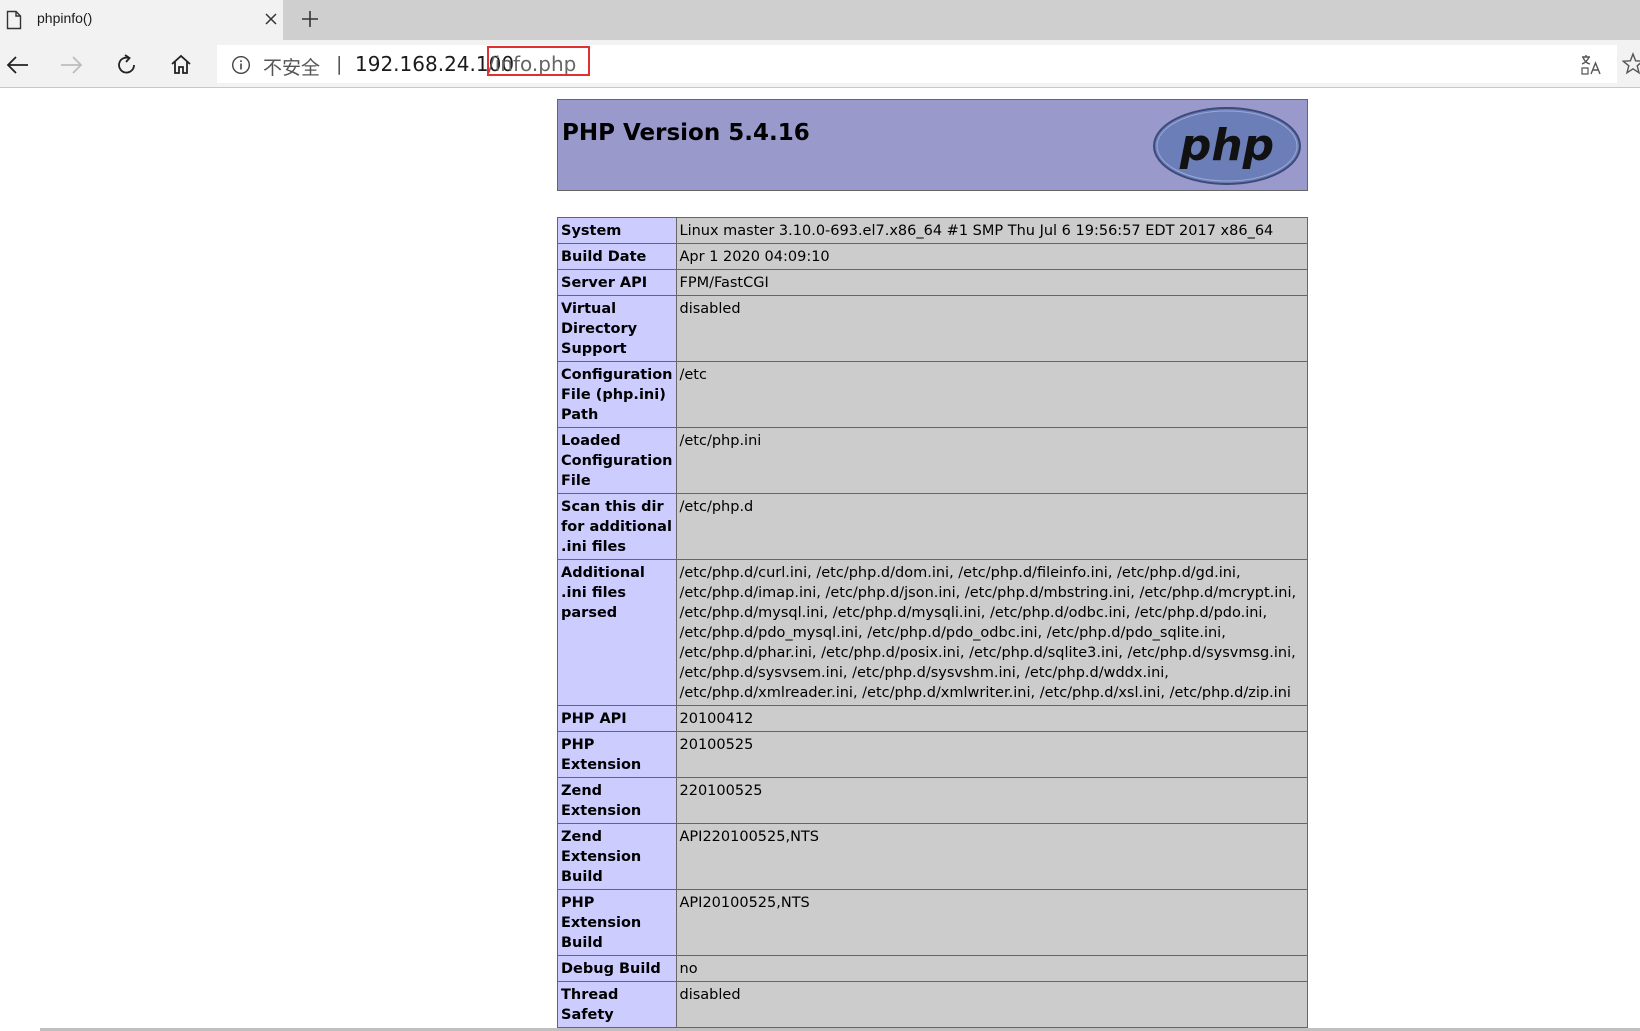  What do you see at coordinates (617, 394) in the screenshot?
I see `row-key: Configuration File (php.ini) Path` at bounding box center [617, 394].